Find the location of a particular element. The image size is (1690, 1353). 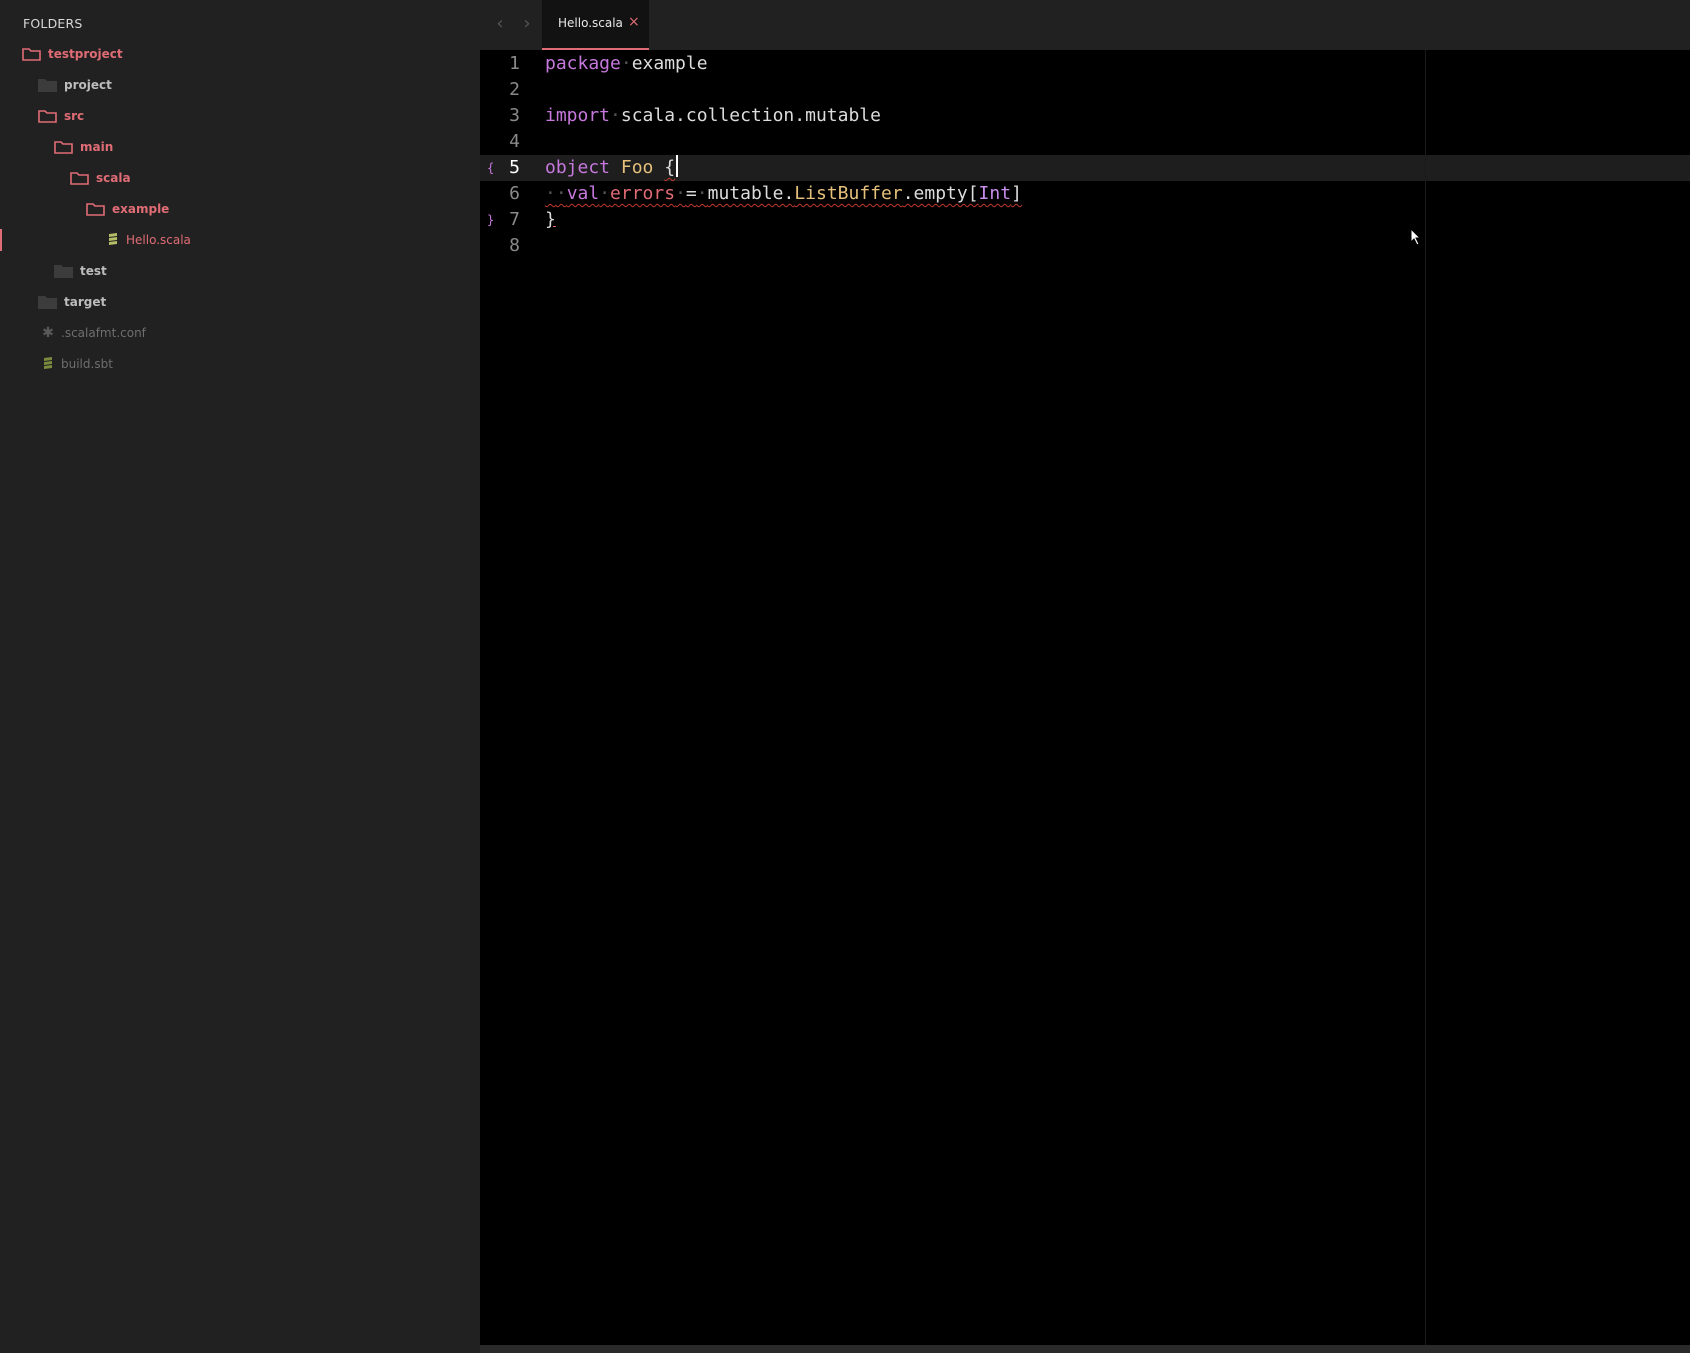

tree-label: build.sbt is located at coordinates (87, 364).